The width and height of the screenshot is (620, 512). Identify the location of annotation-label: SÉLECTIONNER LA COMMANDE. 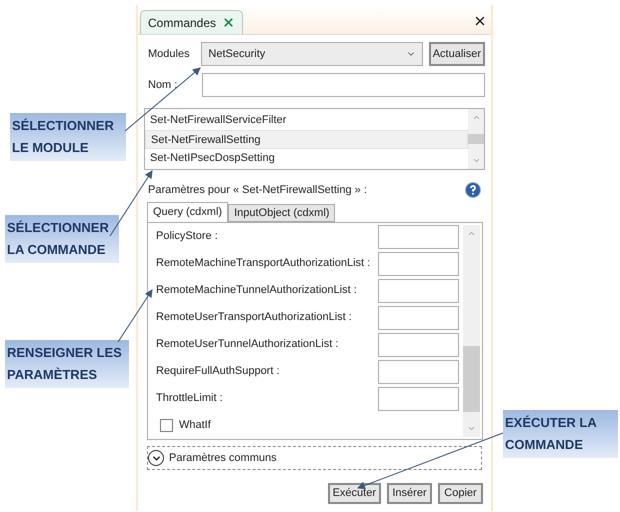
(62, 239).